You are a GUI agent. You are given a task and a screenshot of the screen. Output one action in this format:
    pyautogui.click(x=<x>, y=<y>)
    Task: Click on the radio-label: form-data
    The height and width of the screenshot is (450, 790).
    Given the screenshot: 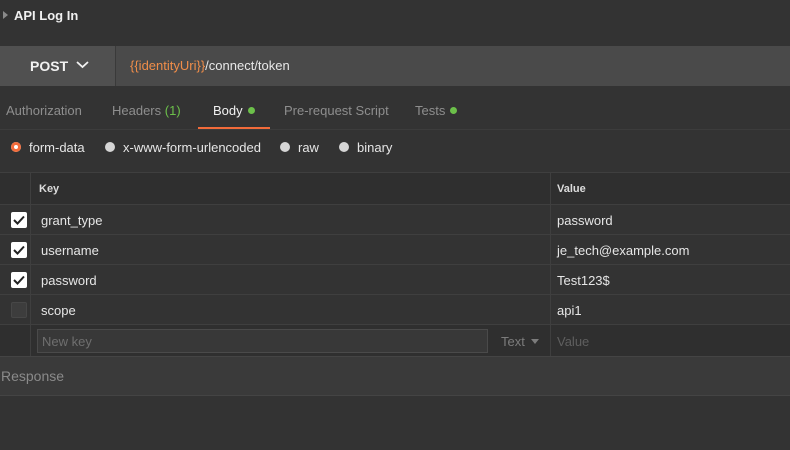 What is the action you would take?
    pyautogui.click(x=57, y=147)
    